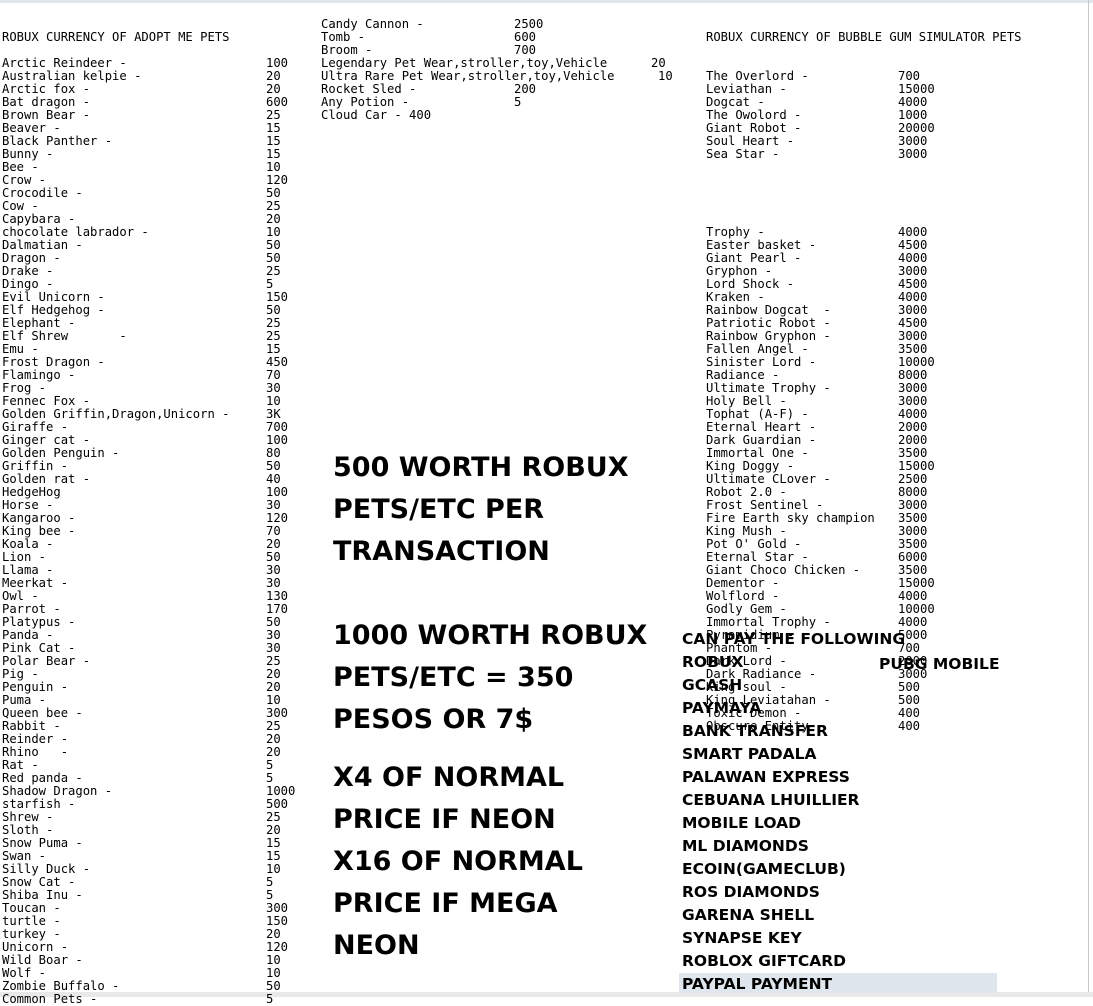 The height and width of the screenshot is (1006, 1093). I want to click on note-line: X16 OF NORMAL, so click(458, 861).